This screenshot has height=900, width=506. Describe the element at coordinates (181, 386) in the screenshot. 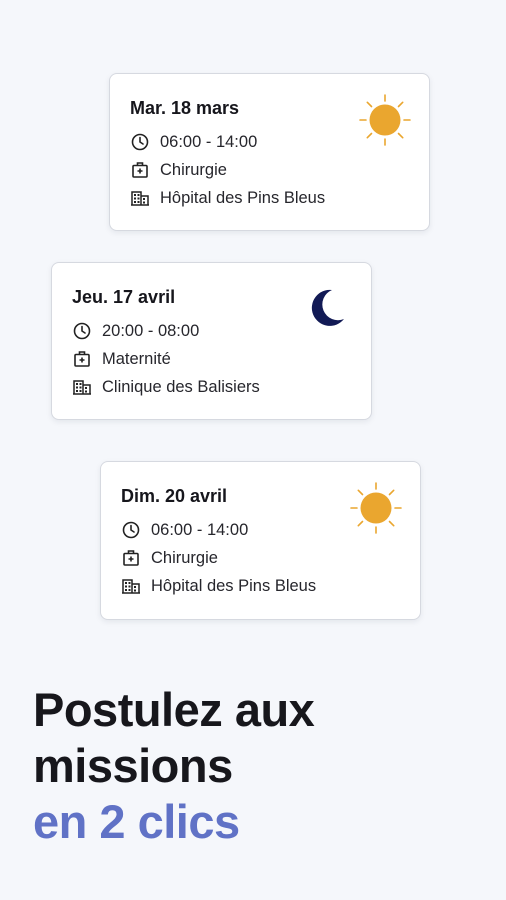

I see `mission-place-text: Clinique des Balisiers` at that location.